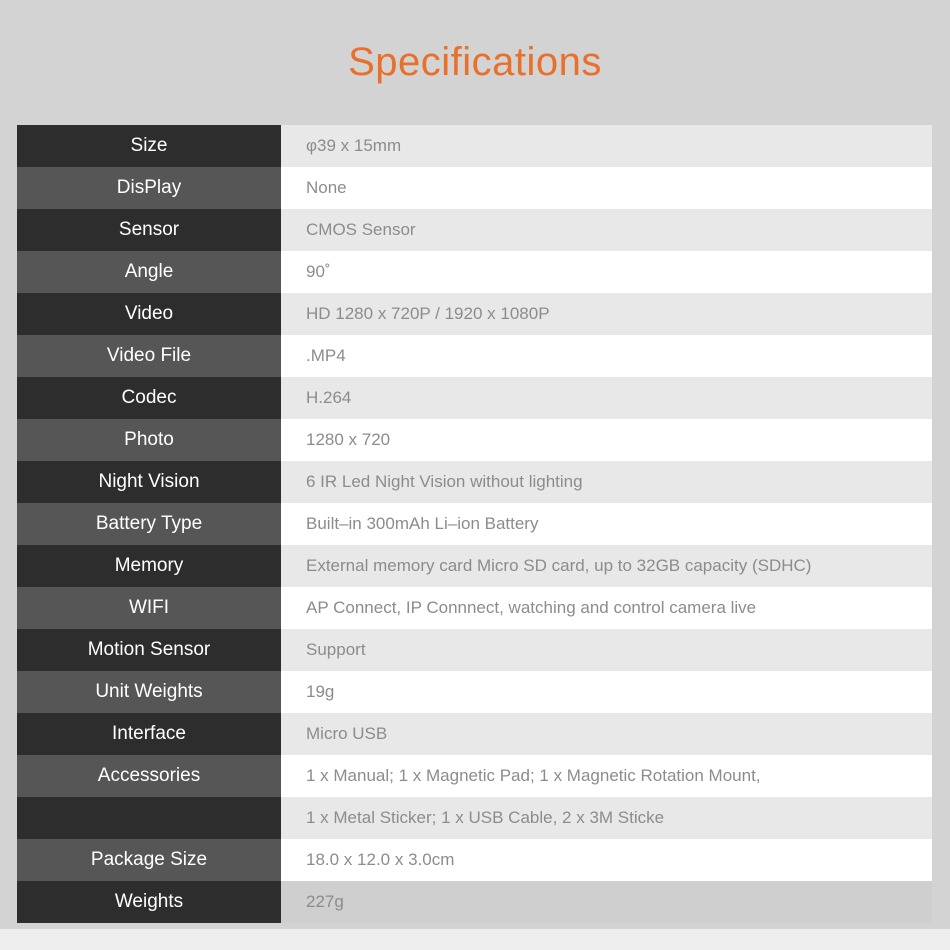  I want to click on spec-value-cell: Support, so click(606, 650).